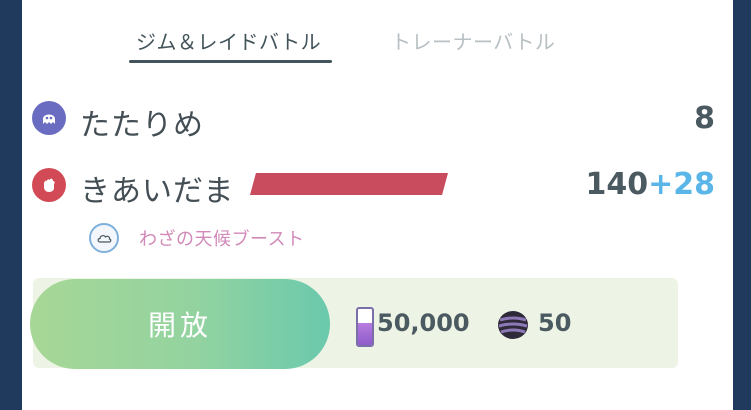 This screenshot has width=751, height=410. I want to click on charged-move-name: きあいだま, so click(157, 191).